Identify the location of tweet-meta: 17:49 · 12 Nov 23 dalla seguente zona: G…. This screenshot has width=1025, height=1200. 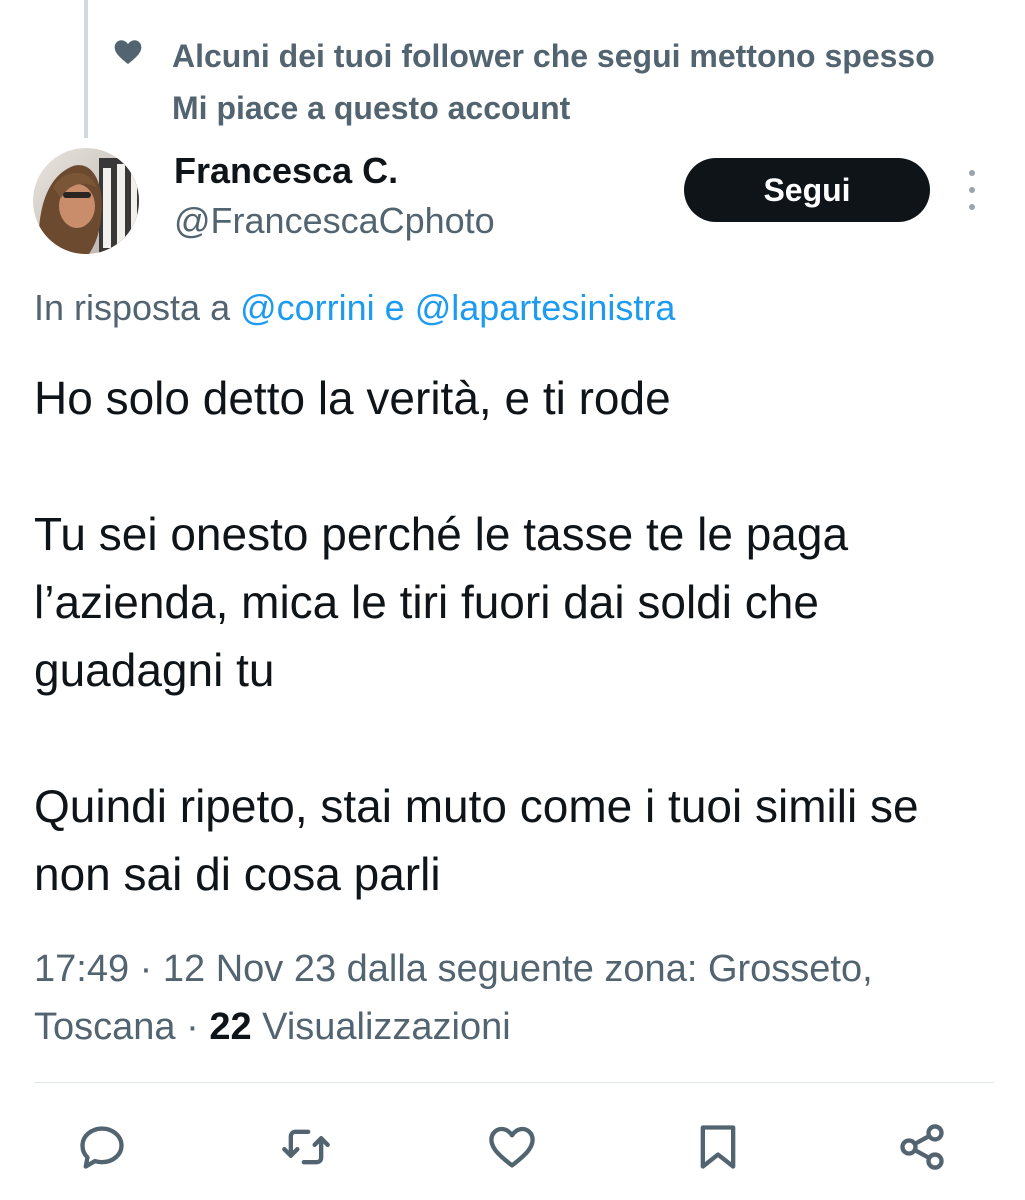
(514, 998).